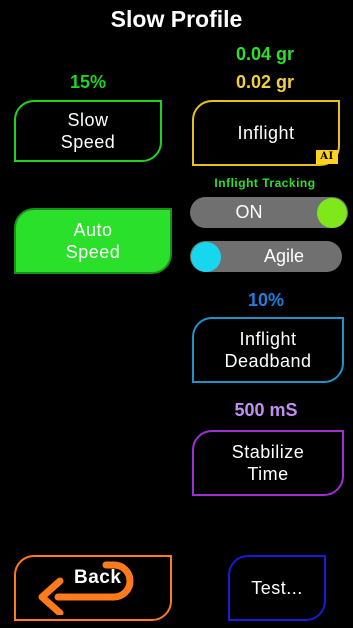 The height and width of the screenshot is (628, 353). I want to click on auto-speed-label: Auto Speed, so click(93, 241).